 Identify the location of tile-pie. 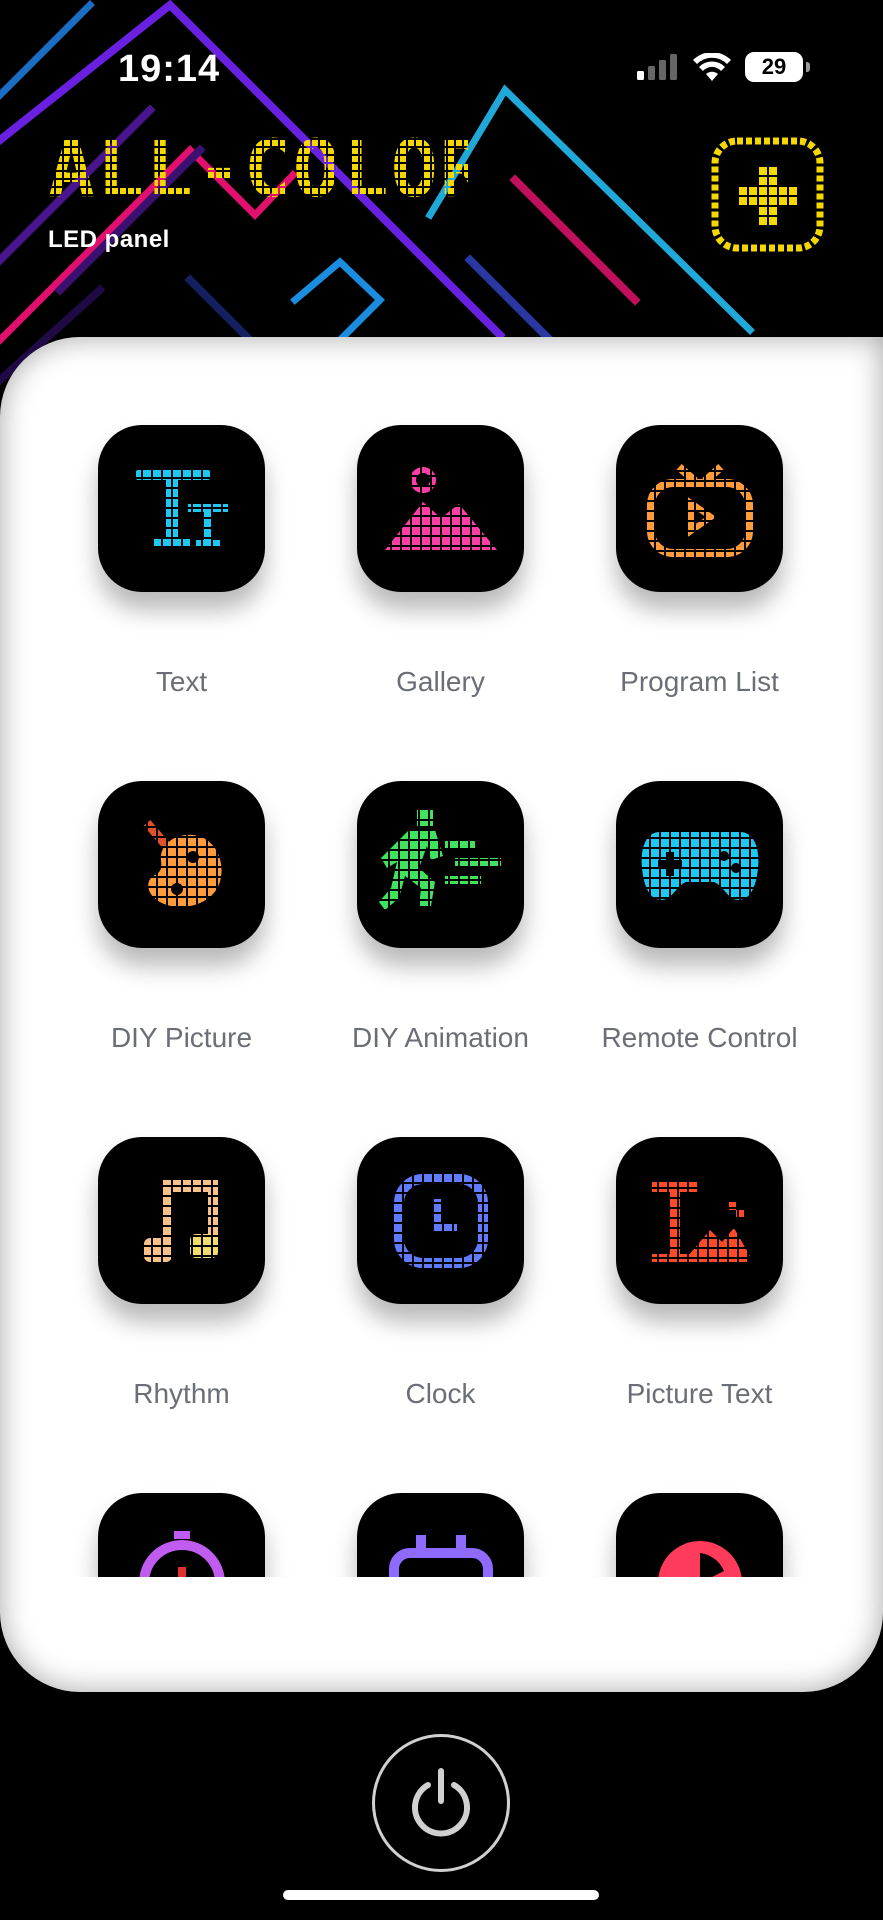
(699, 1535).